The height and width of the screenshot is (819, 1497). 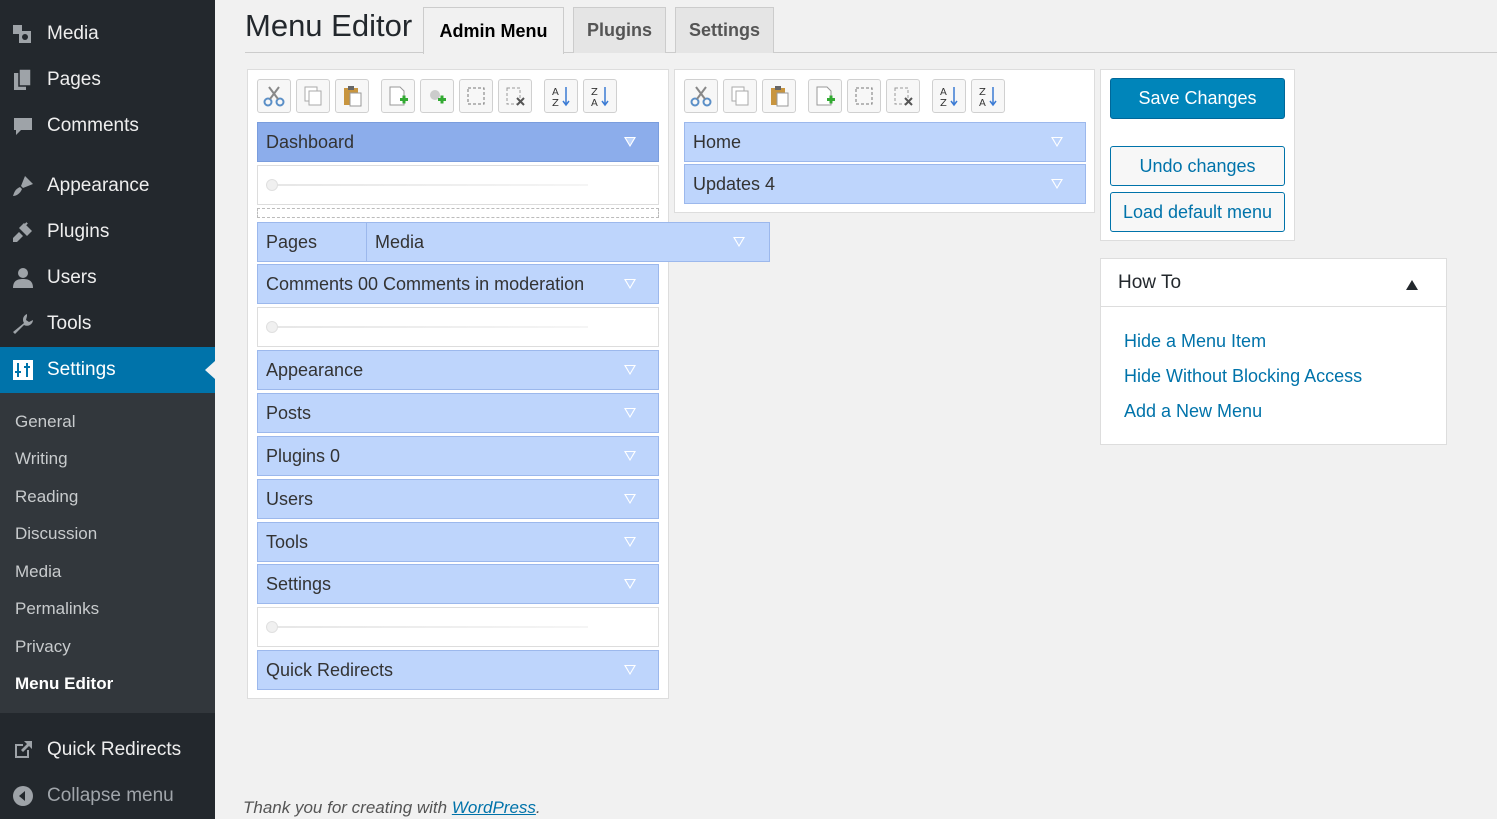 I want to click on sidebar-item-plugins: Plugins, so click(x=107, y=232).